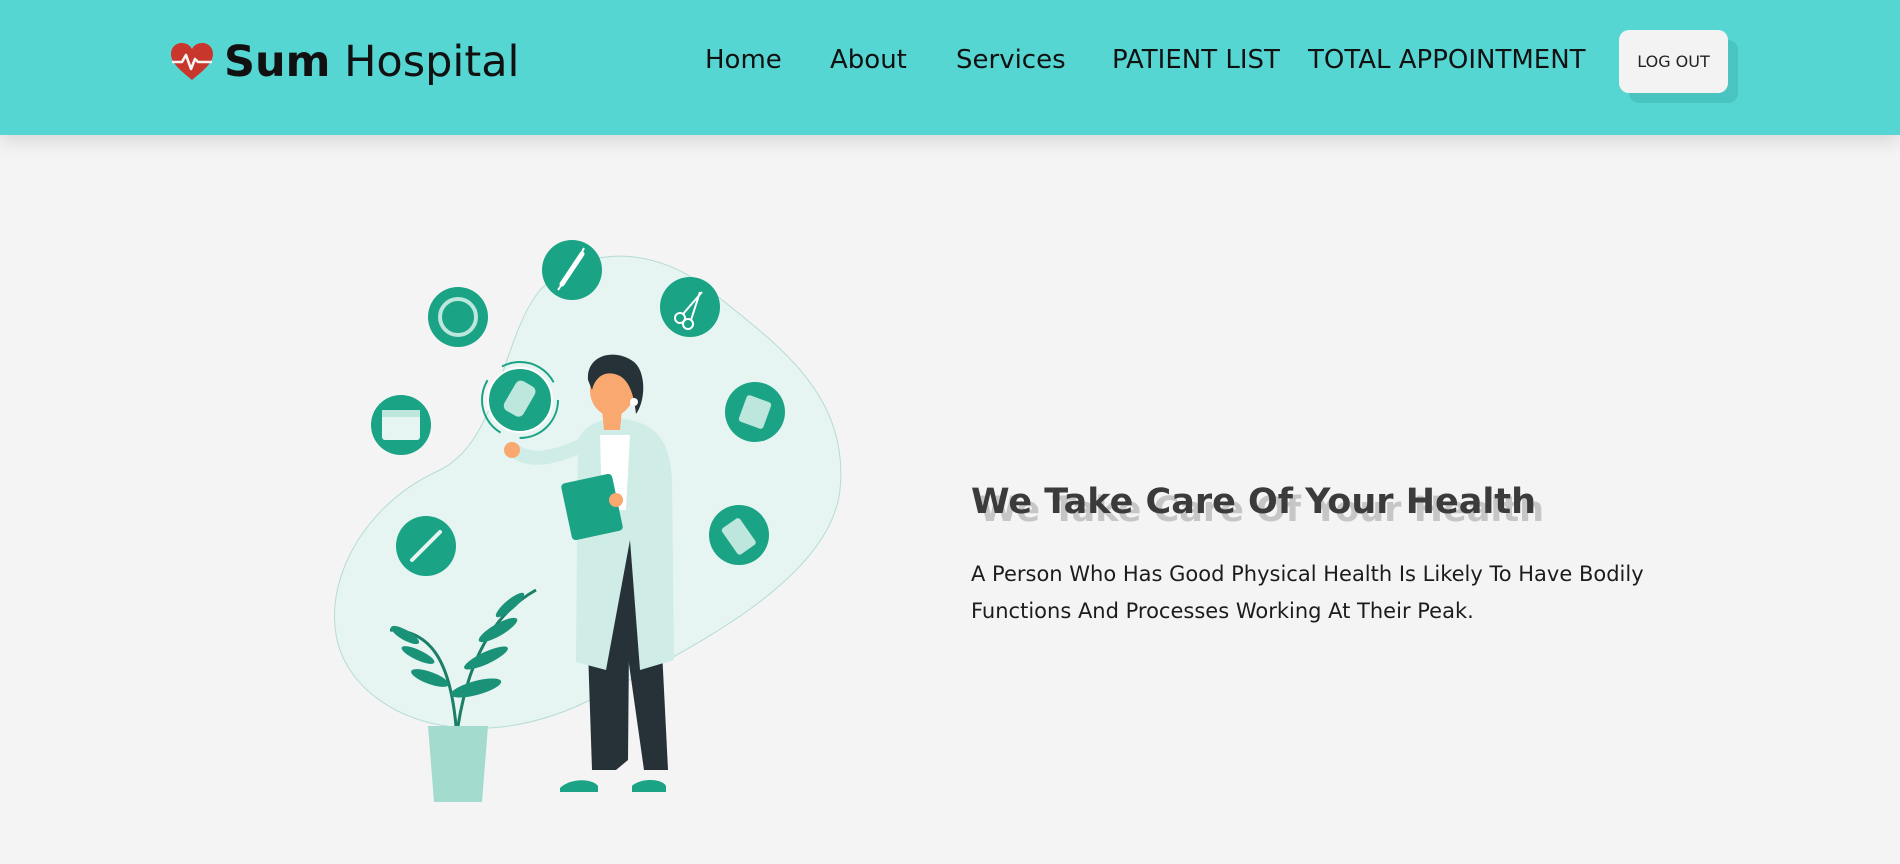  I want to click on logo: Sum Hospital, so click(345, 62).